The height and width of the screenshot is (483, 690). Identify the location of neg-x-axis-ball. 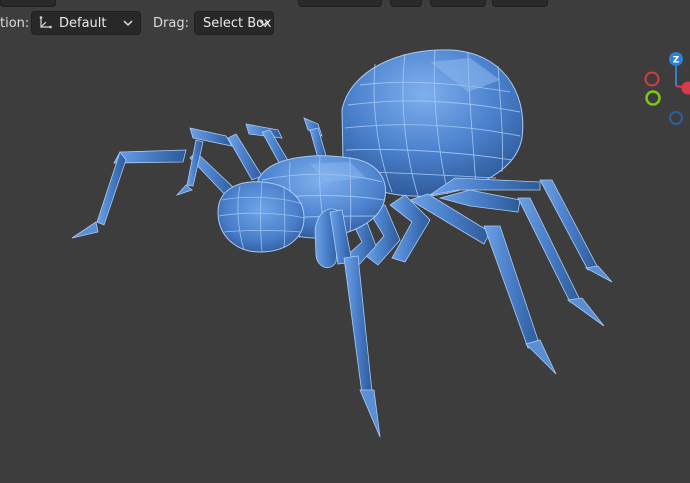
(652, 79).